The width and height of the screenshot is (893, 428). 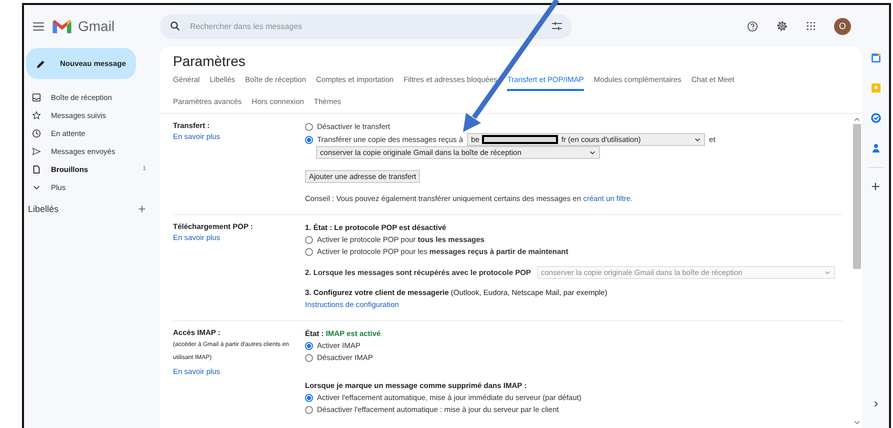 I want to click on send-icon, so click(x=36, y=151).